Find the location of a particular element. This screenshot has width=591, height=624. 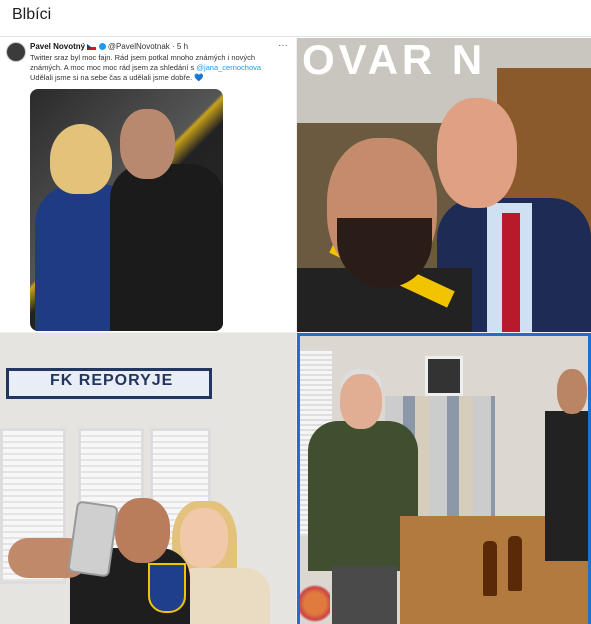

club-scarf-text: FK REPORYJE is located at coordinates (112, 380).